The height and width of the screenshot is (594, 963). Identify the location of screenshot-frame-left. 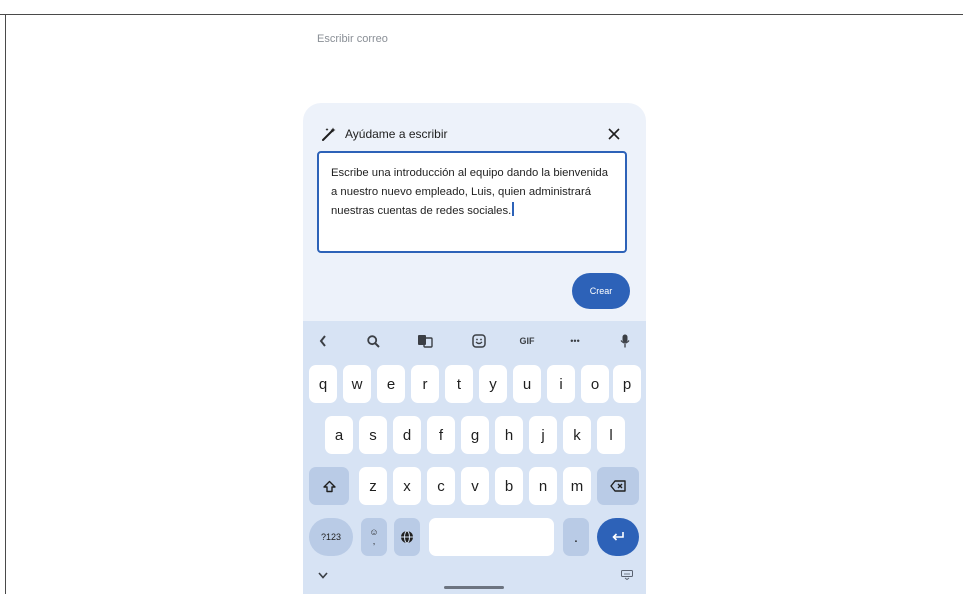
(5, 304).